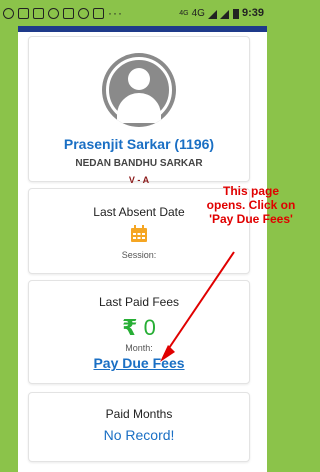  Describe the element at coordinates (251, 205) in the screenshot. I see `annotation-text: This page opens. Click on 'Pay Due Fees'` at that location.